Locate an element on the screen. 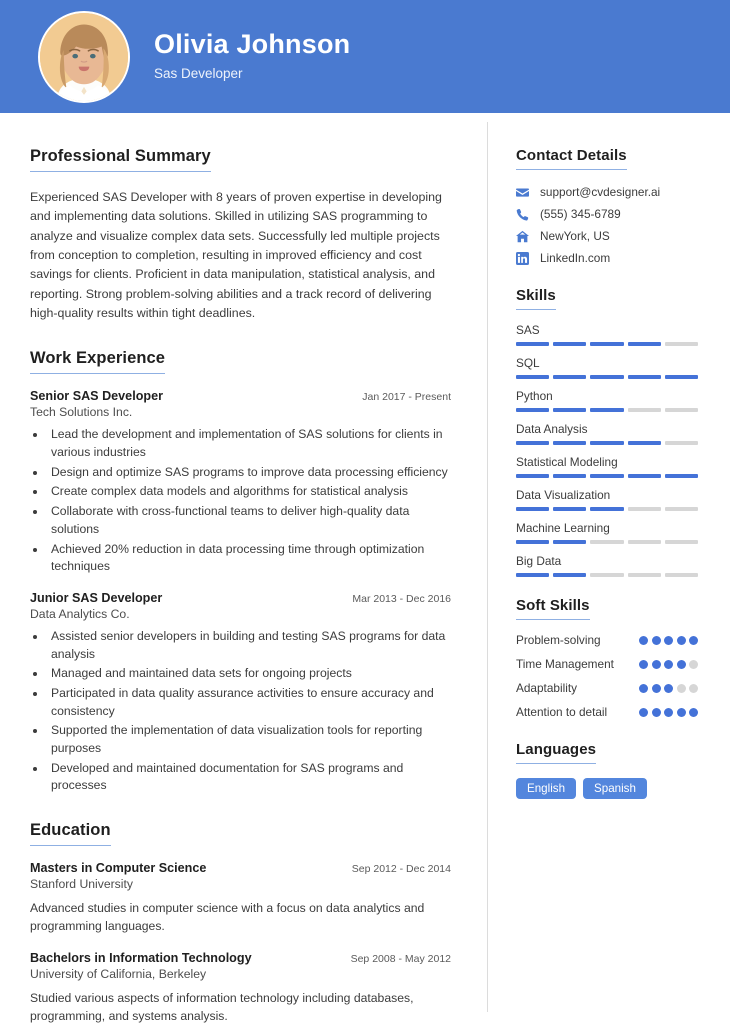 This screenshot has width=730, height=1024. contact-value: (555) 345-6789 is located at coordinates (580, 214).